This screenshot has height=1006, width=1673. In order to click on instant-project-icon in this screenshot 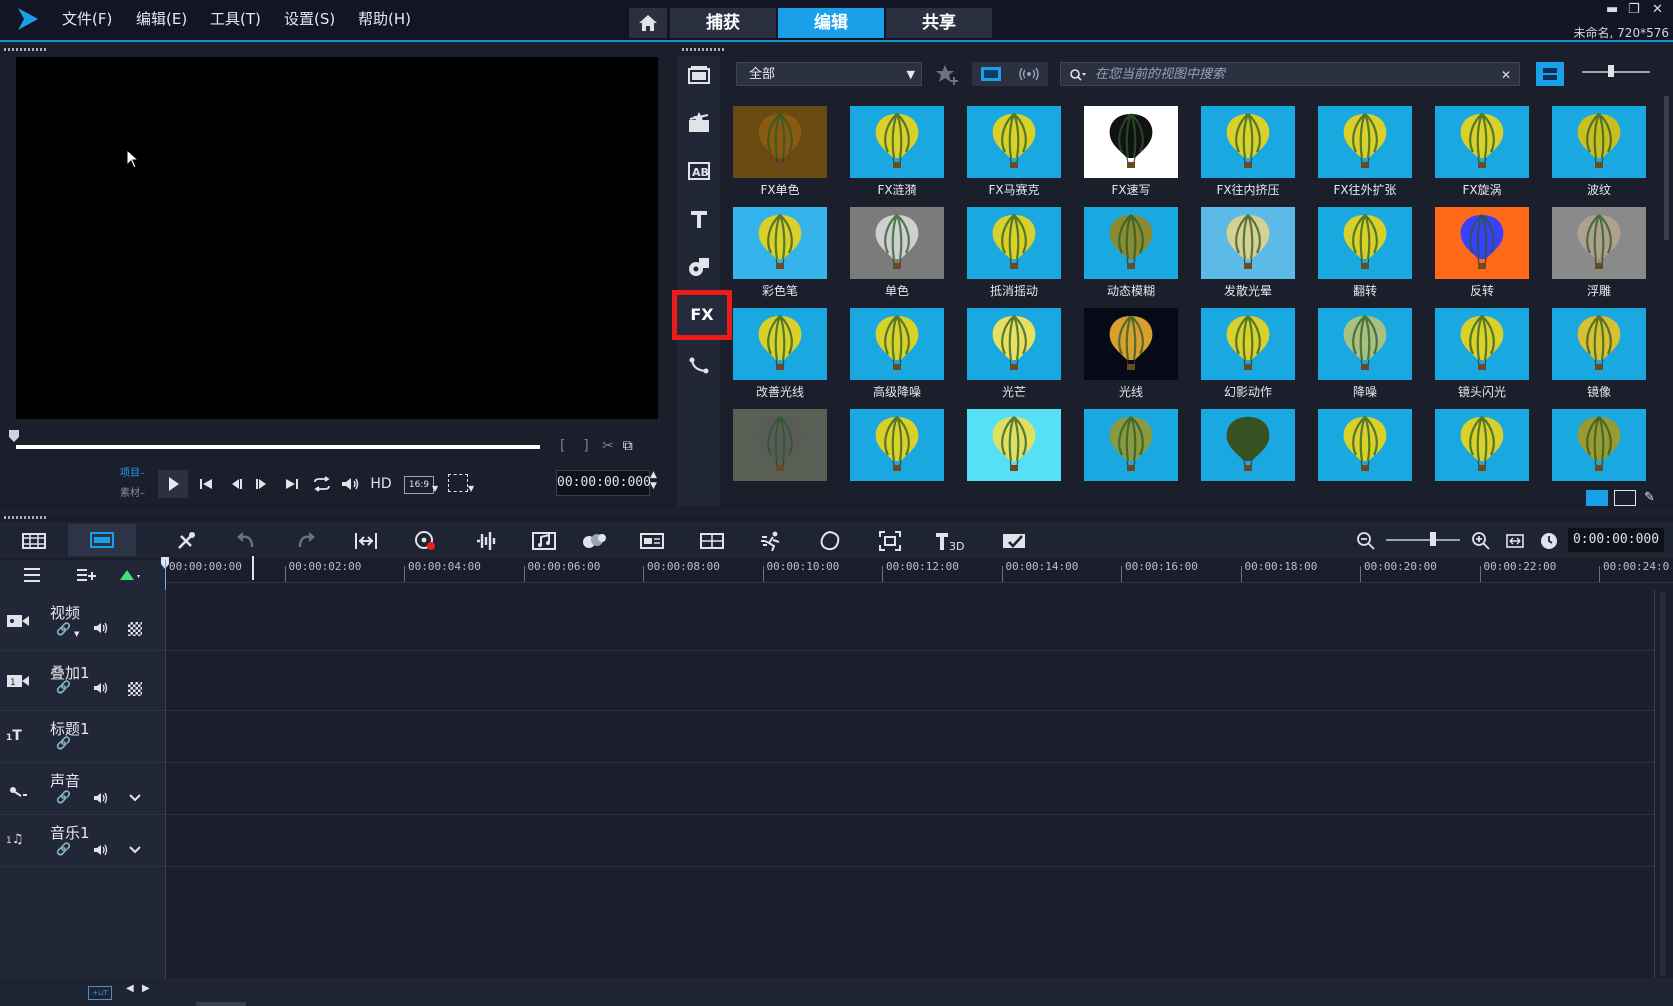, I will do `click(699, 123)`.